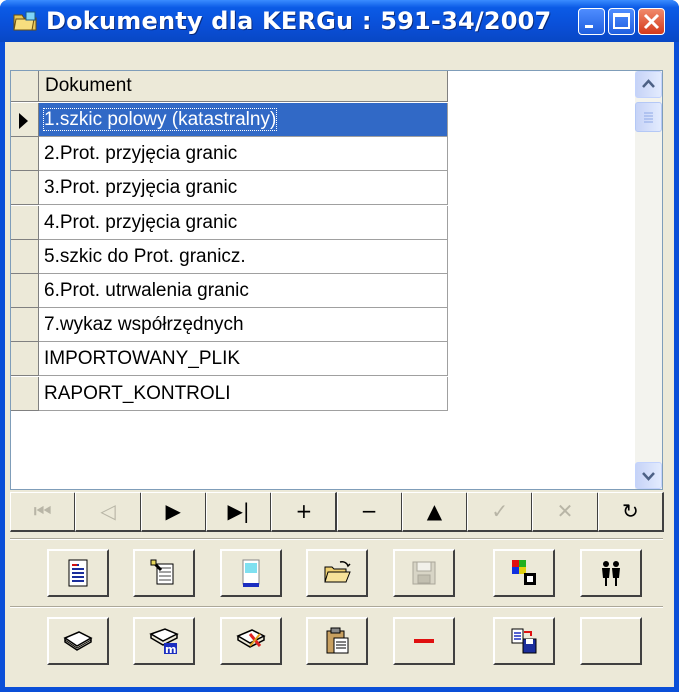  Describe the element at coordinates (243, 393) in the screenshot. I see `table-row: RAPORT_KONTROLI` at that location.